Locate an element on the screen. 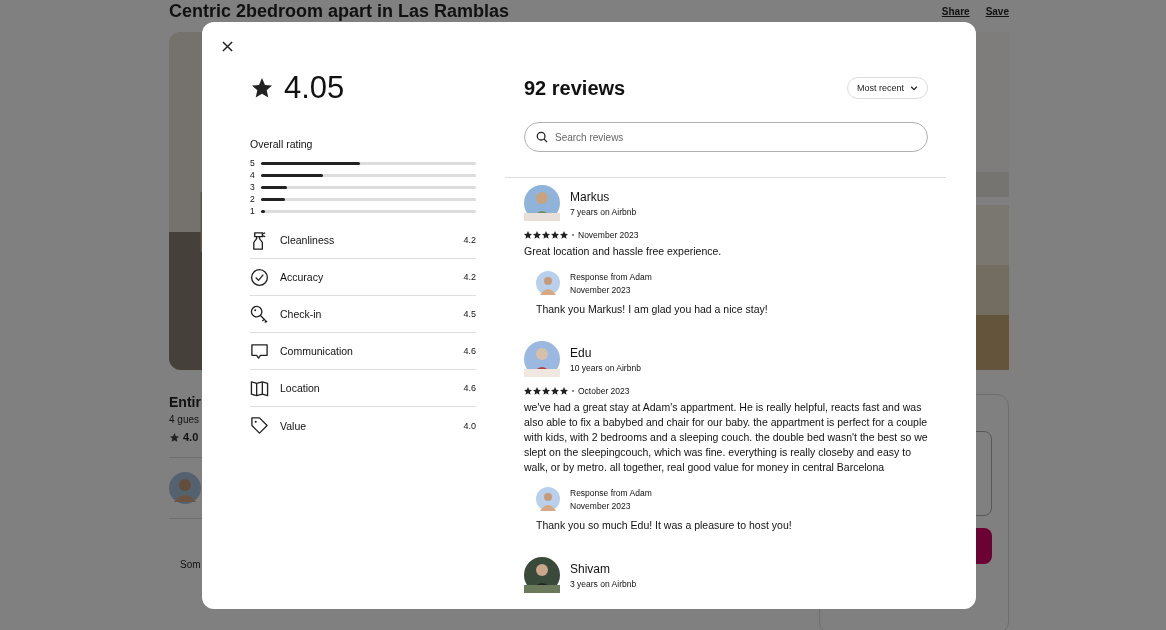 The height and width of the screenshot is (630, 1166). rating-label: 4 is located at coordinates (253, 175).